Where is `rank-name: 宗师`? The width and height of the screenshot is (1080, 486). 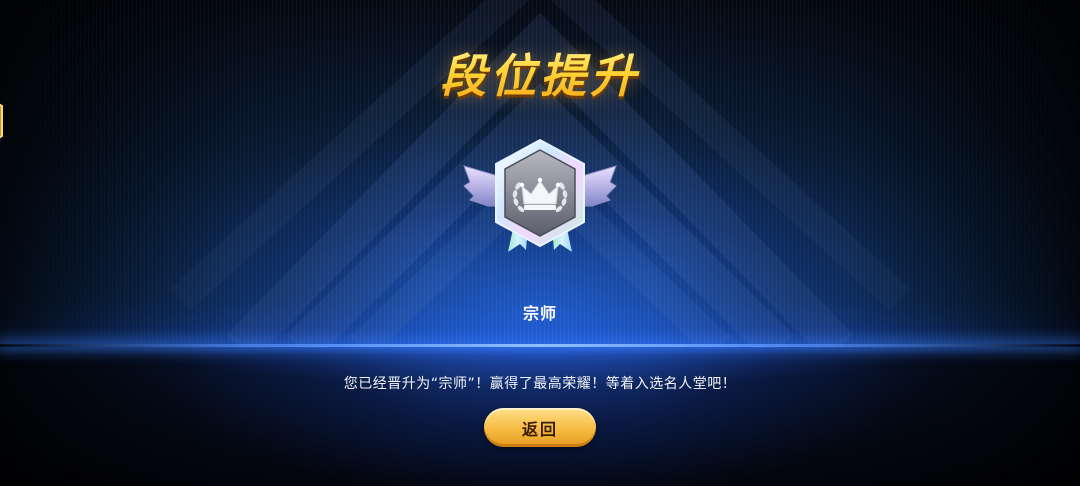
rank-name: 宗师 is located at coordinates (539, 313).